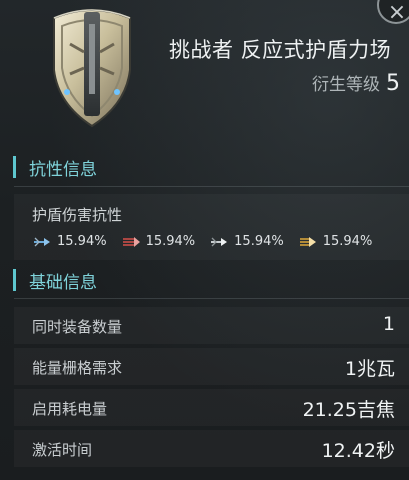 The width and height of the screenshot is (409, 480). What do you see at coordinates (211, 325) in the screenshot?
I see `attribute-row: 同时装备数量 1` at bounding box center [211, 325].